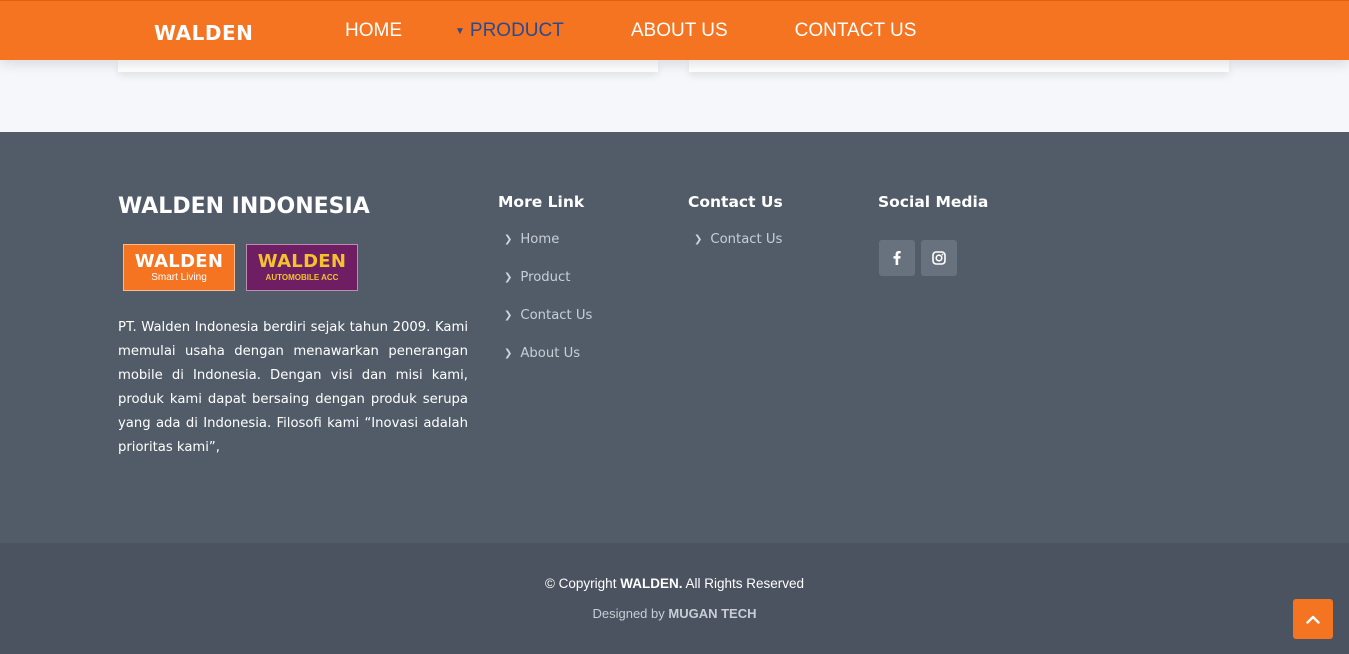 This screenshot has width=1349, height=654. I want to click on designed-by-text: Designed by MUGAN TECH, so click(674, 613).